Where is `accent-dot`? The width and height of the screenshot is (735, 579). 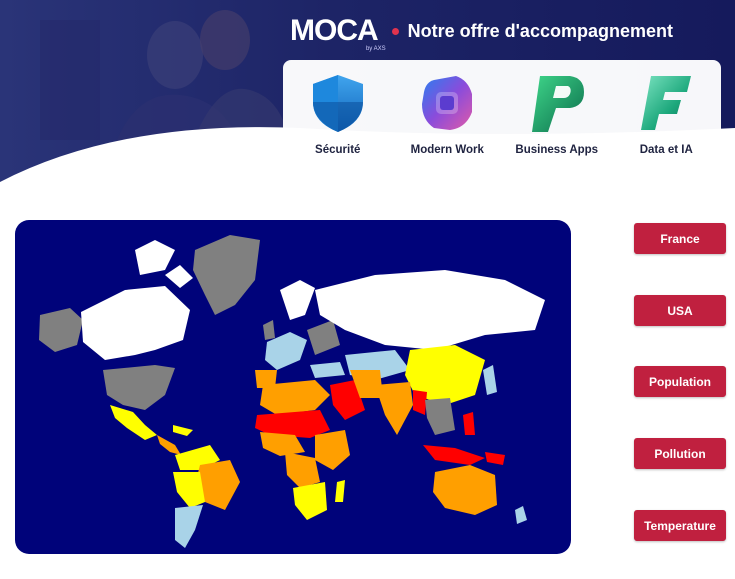 accent-dot is located at coordinates (395, 31).